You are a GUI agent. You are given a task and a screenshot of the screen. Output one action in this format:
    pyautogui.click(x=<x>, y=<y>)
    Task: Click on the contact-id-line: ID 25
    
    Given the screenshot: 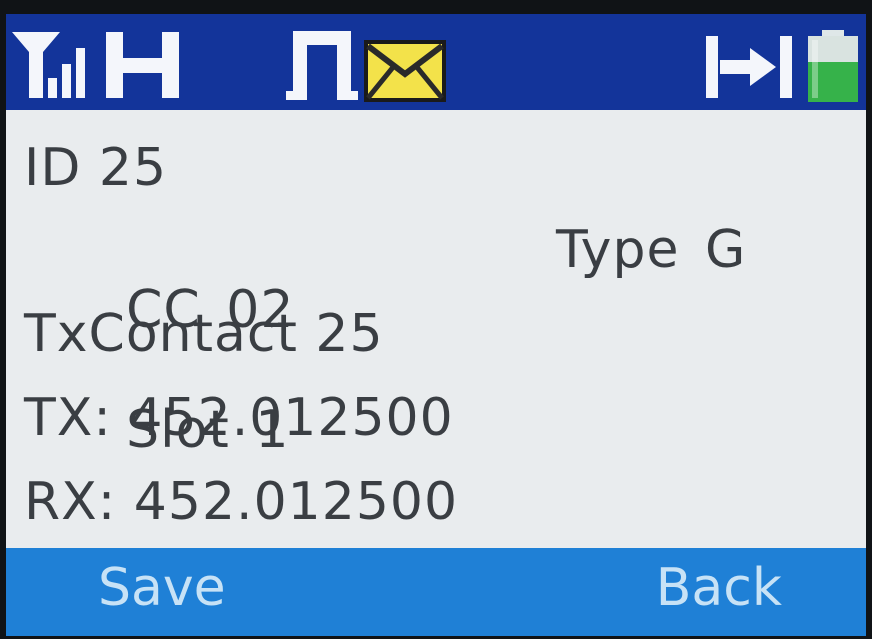 What is the action you would take?
    pyautogui.click(x=96, y=168)
    